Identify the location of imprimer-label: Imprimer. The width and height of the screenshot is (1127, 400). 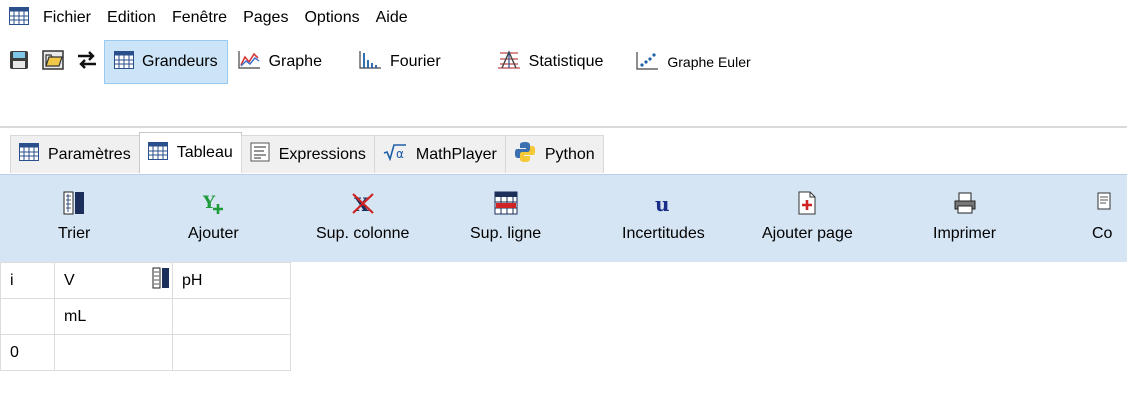
(965, 233).